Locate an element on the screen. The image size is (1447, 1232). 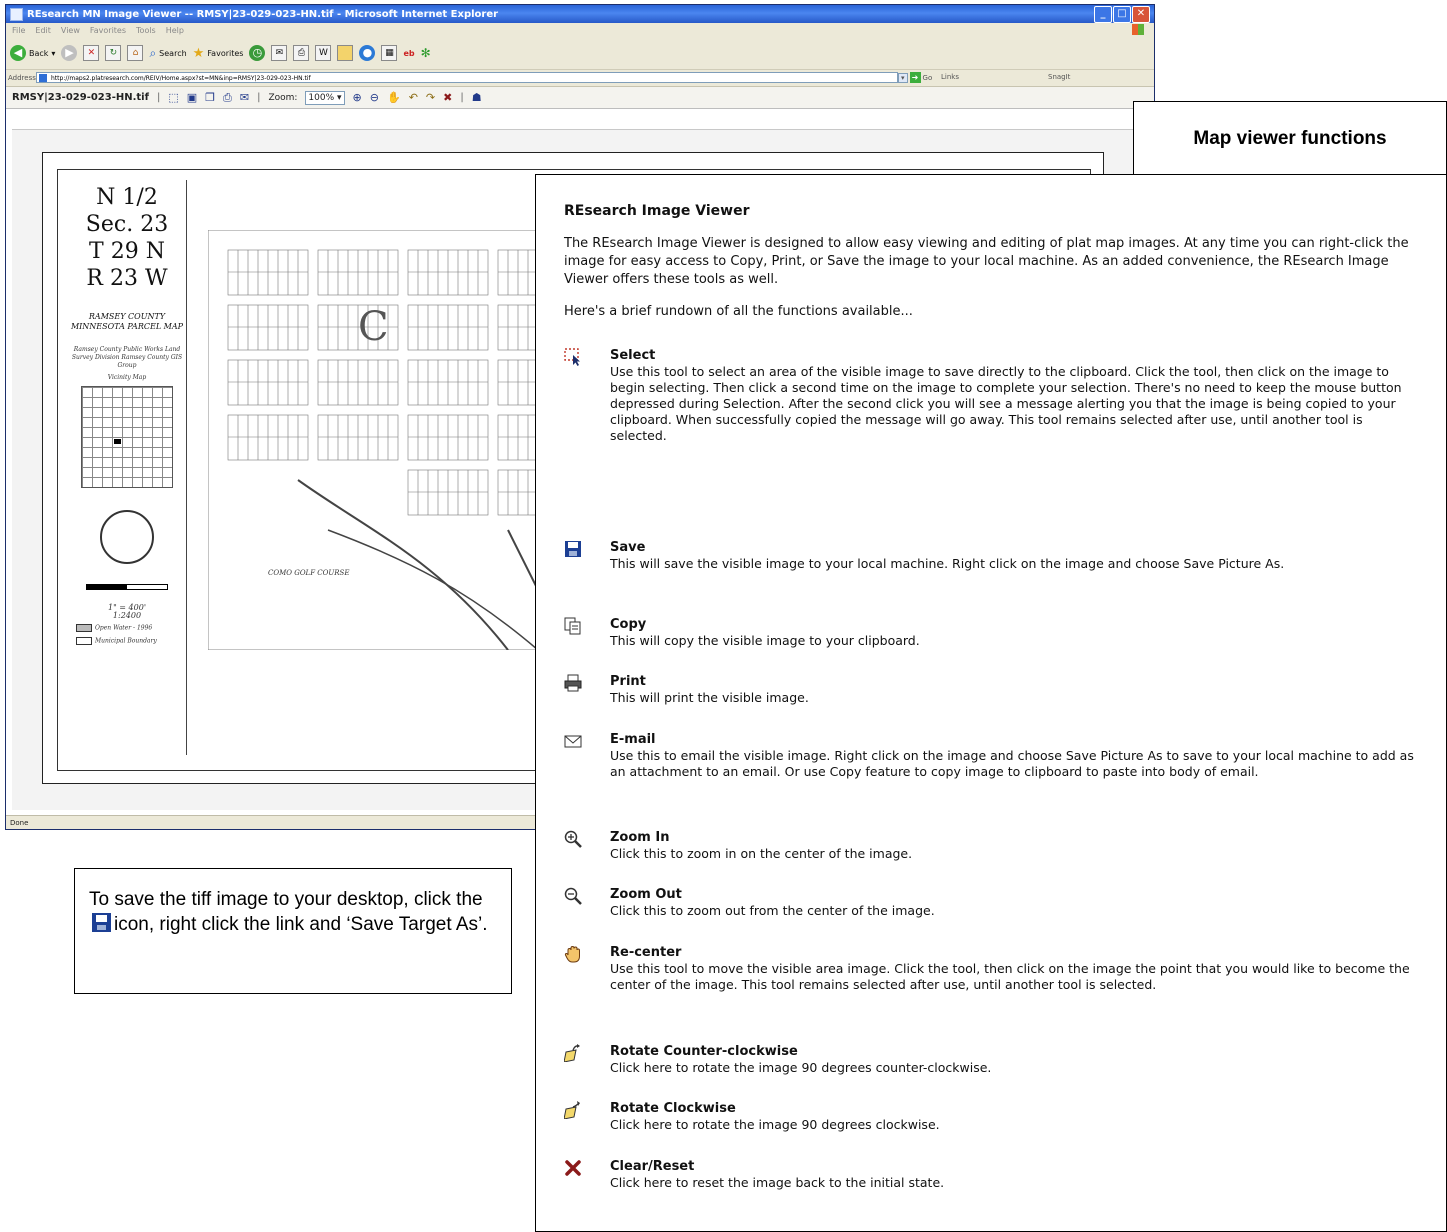
zoom-in-icon is located at coordinates (573, 839).